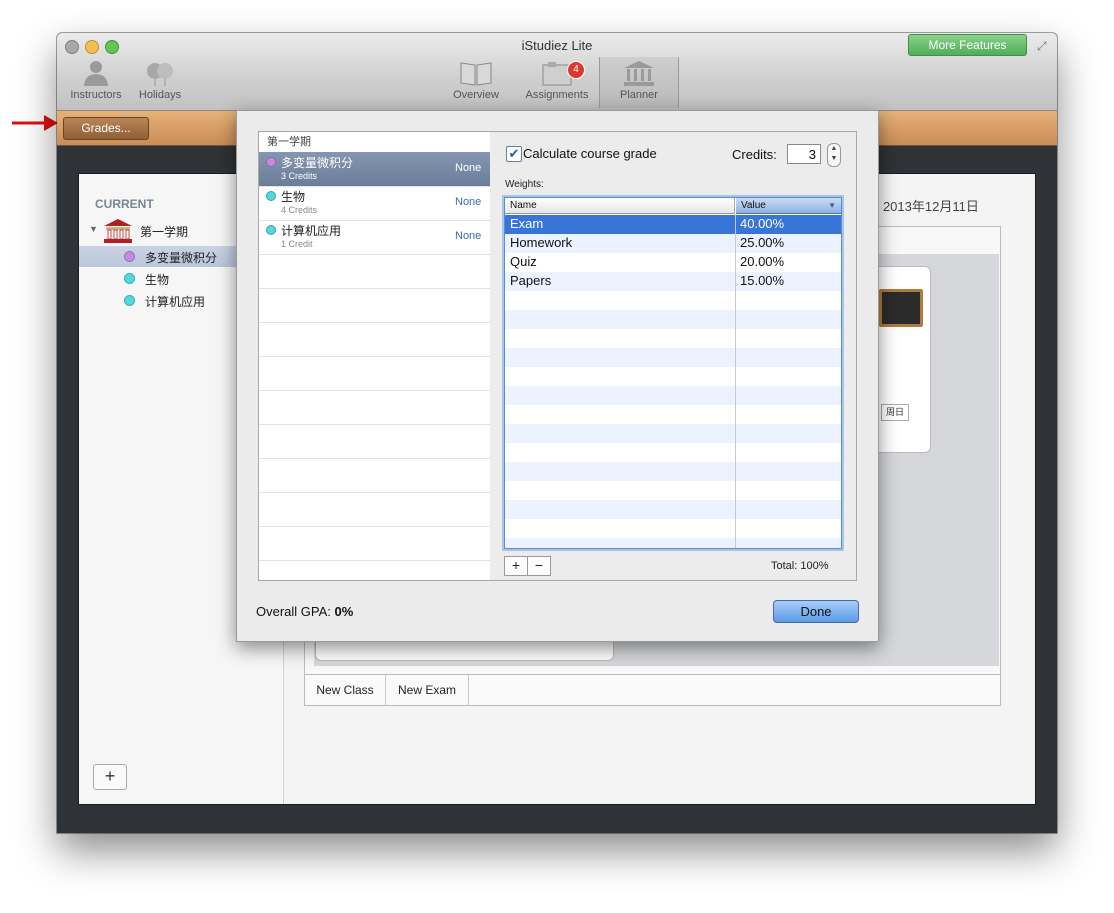 The image size is (1114, 913). What do you see at coordinates (175, 302) in the screenshot?
I see `sidebar-course-label: 计算机应用` at bounding box center [175, 302].